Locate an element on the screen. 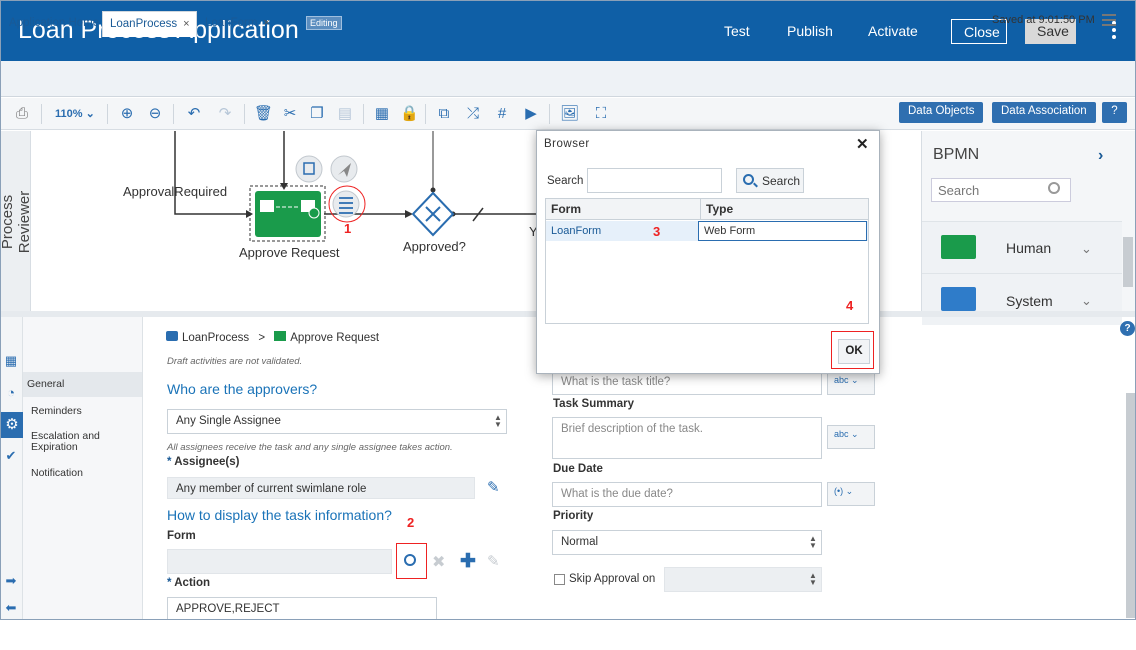 The image size is (1136, 650). breadcrumb-root: LoanProcess is located at coordinates (215, 338).